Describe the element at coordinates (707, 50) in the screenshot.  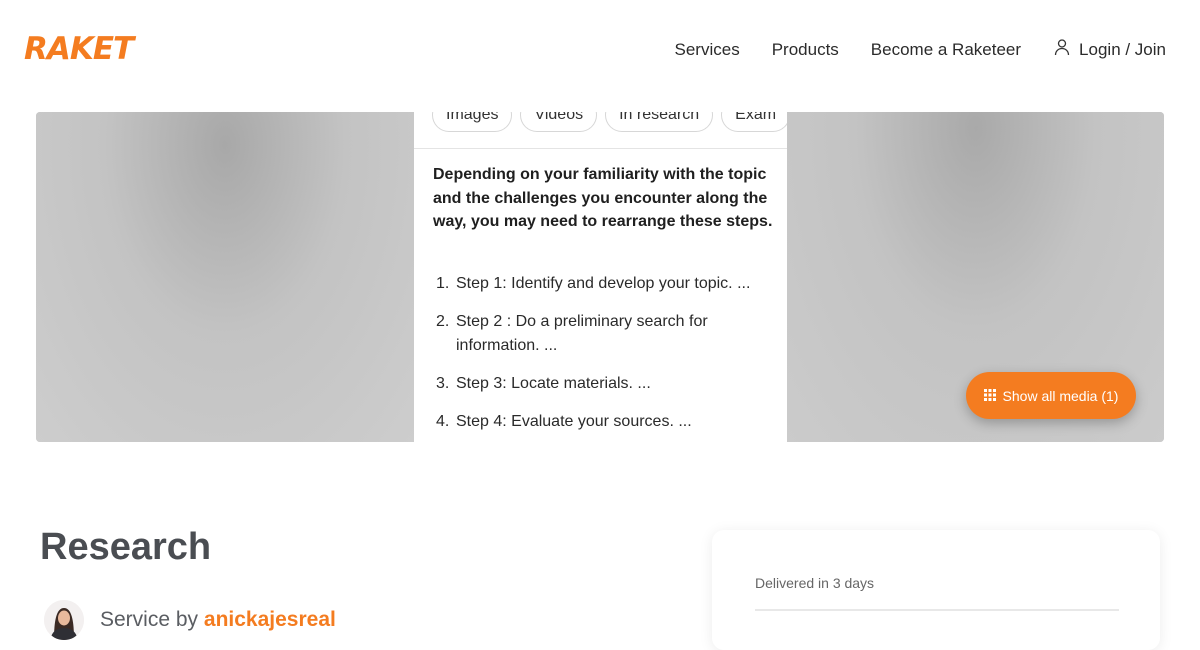
I see `nav-services: Services` at that location.